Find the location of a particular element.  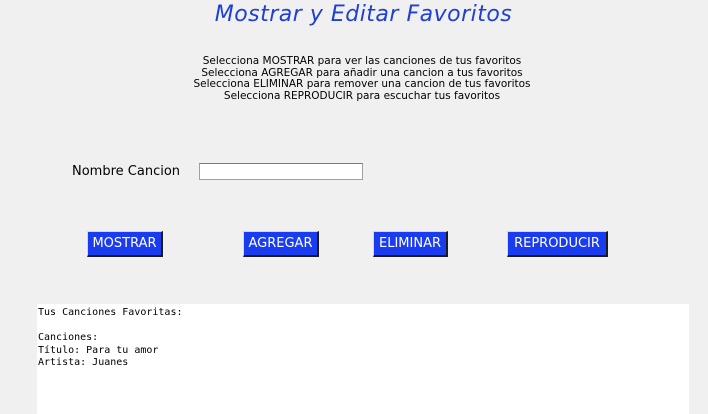

output-blank-line is located at coordinates (363, 326).